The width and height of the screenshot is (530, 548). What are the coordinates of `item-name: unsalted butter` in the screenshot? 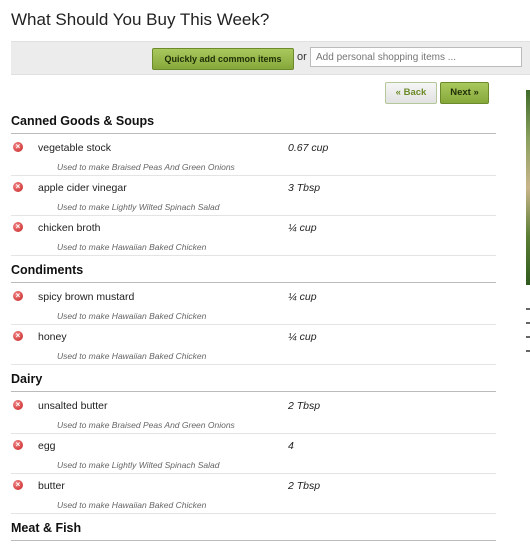 It's located at (73, 406).